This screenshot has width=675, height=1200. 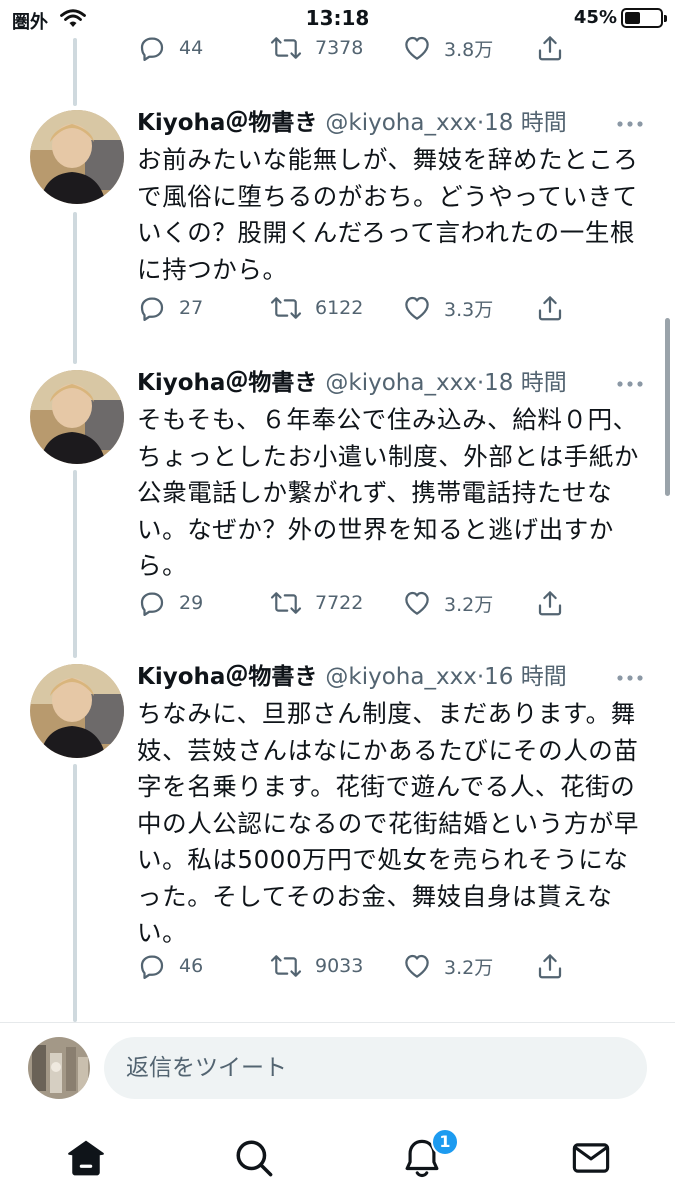 I want to click on retweet-button: 7378, so click(x=316, y=48).